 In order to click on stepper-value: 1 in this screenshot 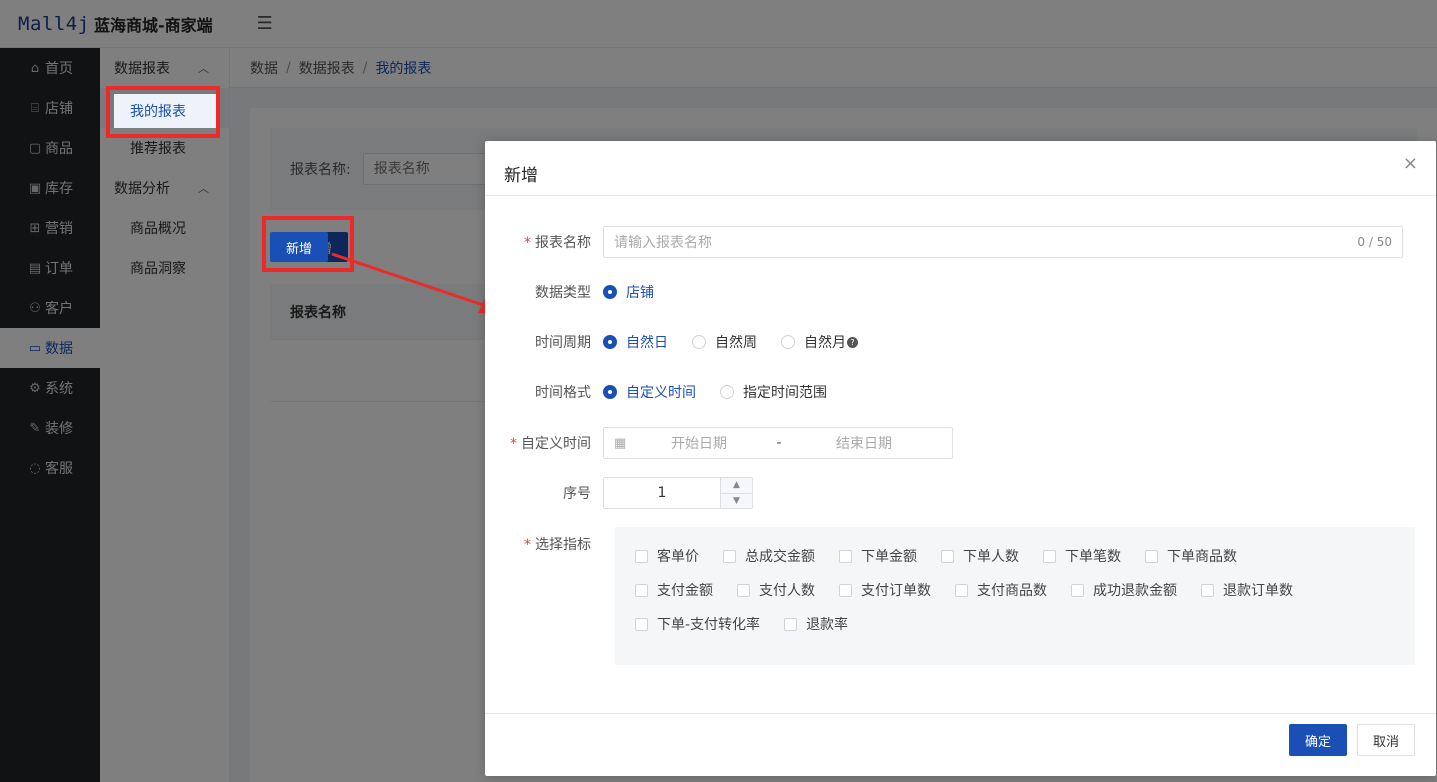, I will do `click(662, 493)`.